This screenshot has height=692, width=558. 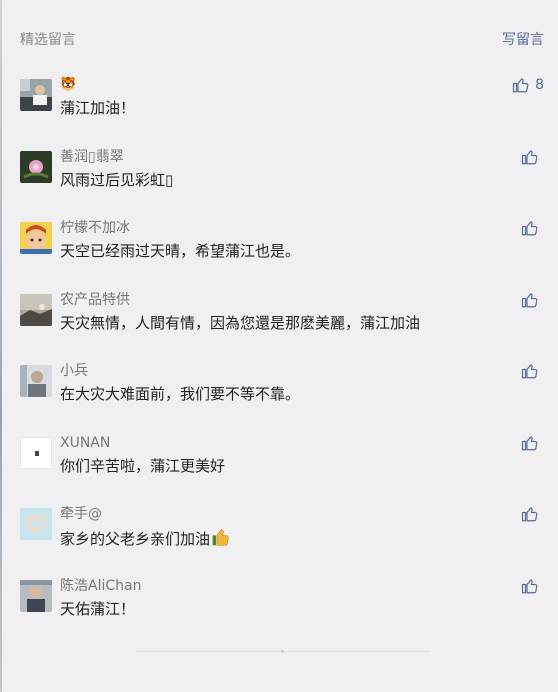 What do you see at coordinates (282, 607) in the screenshot?
I see `comment-item: 陈浩AliChan 天佑蒲江！` at bounding box center [282, 607].